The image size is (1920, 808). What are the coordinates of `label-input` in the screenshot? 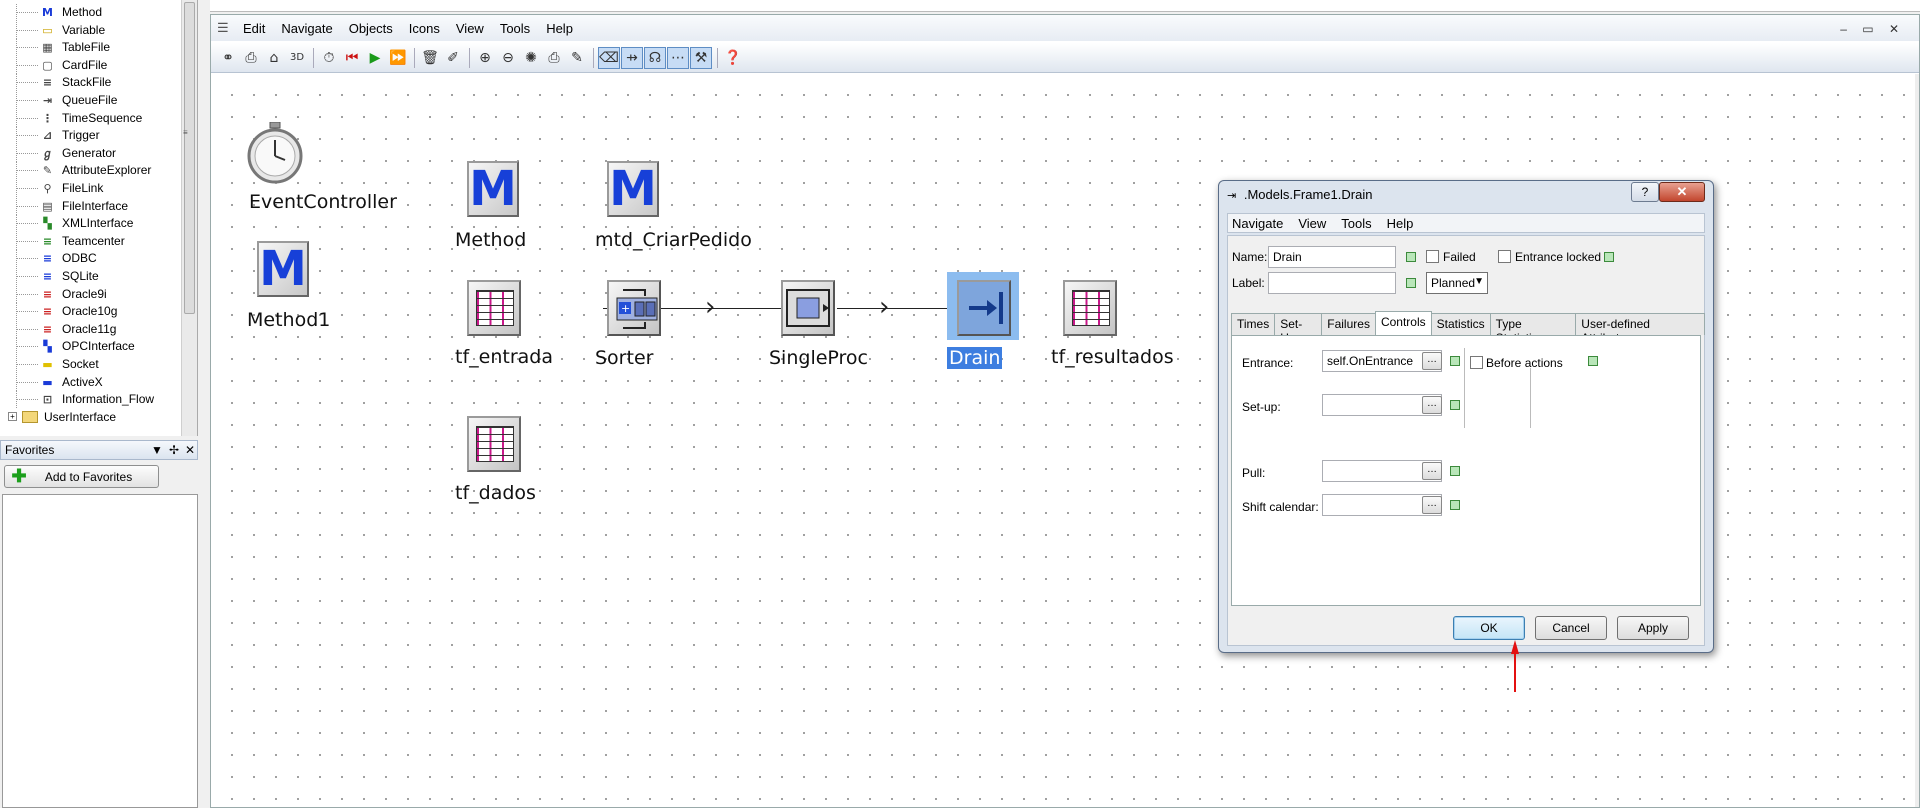 It's located at (1332, 283).